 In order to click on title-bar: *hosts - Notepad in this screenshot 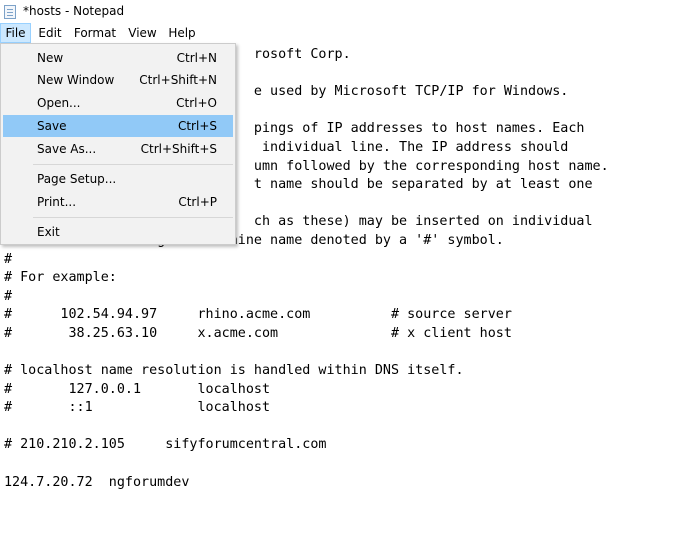, I will do `click(348, 11)`.